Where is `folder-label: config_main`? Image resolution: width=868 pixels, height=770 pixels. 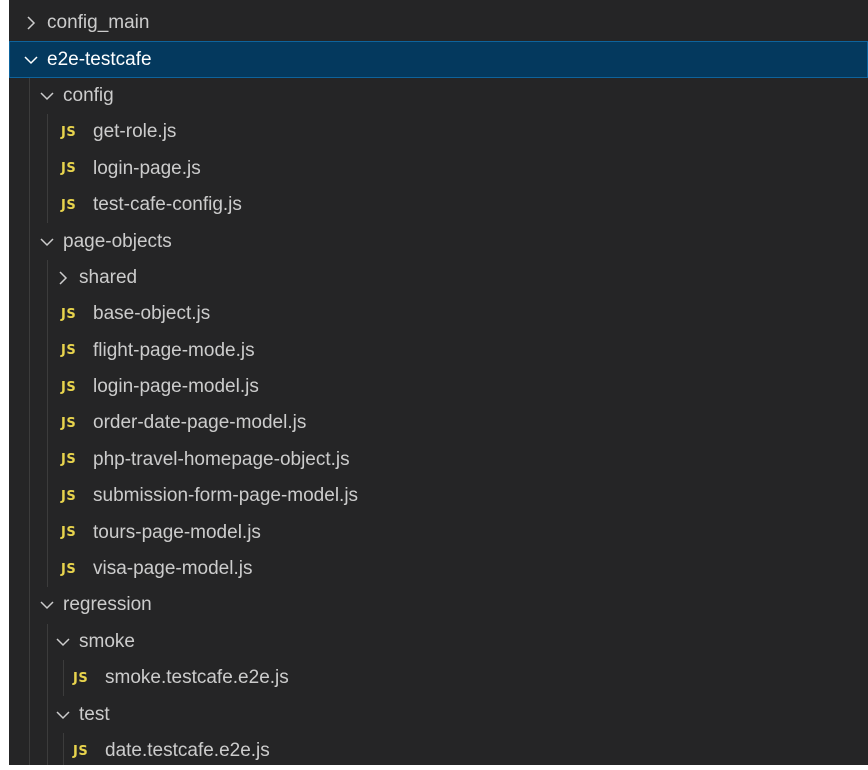
folder-label: config_main is located at coordinates (98, 23).